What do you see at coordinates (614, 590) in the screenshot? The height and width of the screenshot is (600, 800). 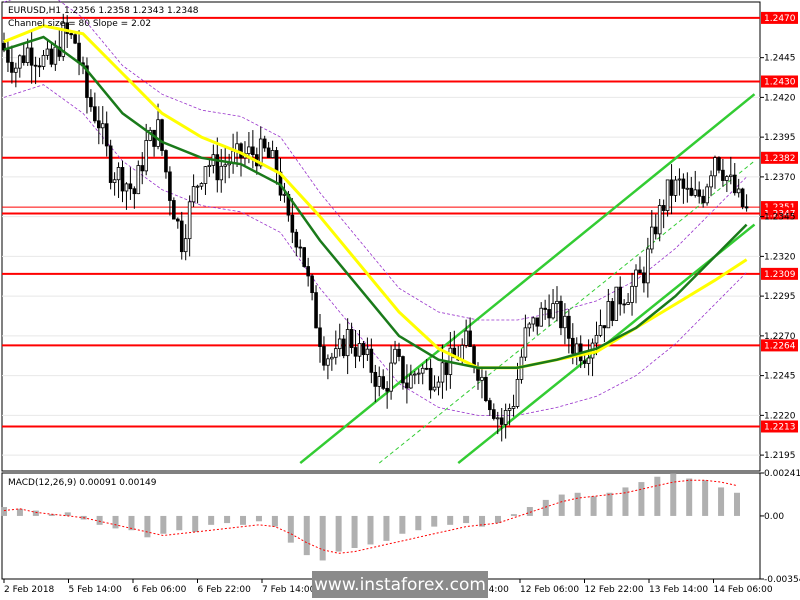 I see `time-tick-label: 12 Feb 22:00` at bounding box center [614, 590].